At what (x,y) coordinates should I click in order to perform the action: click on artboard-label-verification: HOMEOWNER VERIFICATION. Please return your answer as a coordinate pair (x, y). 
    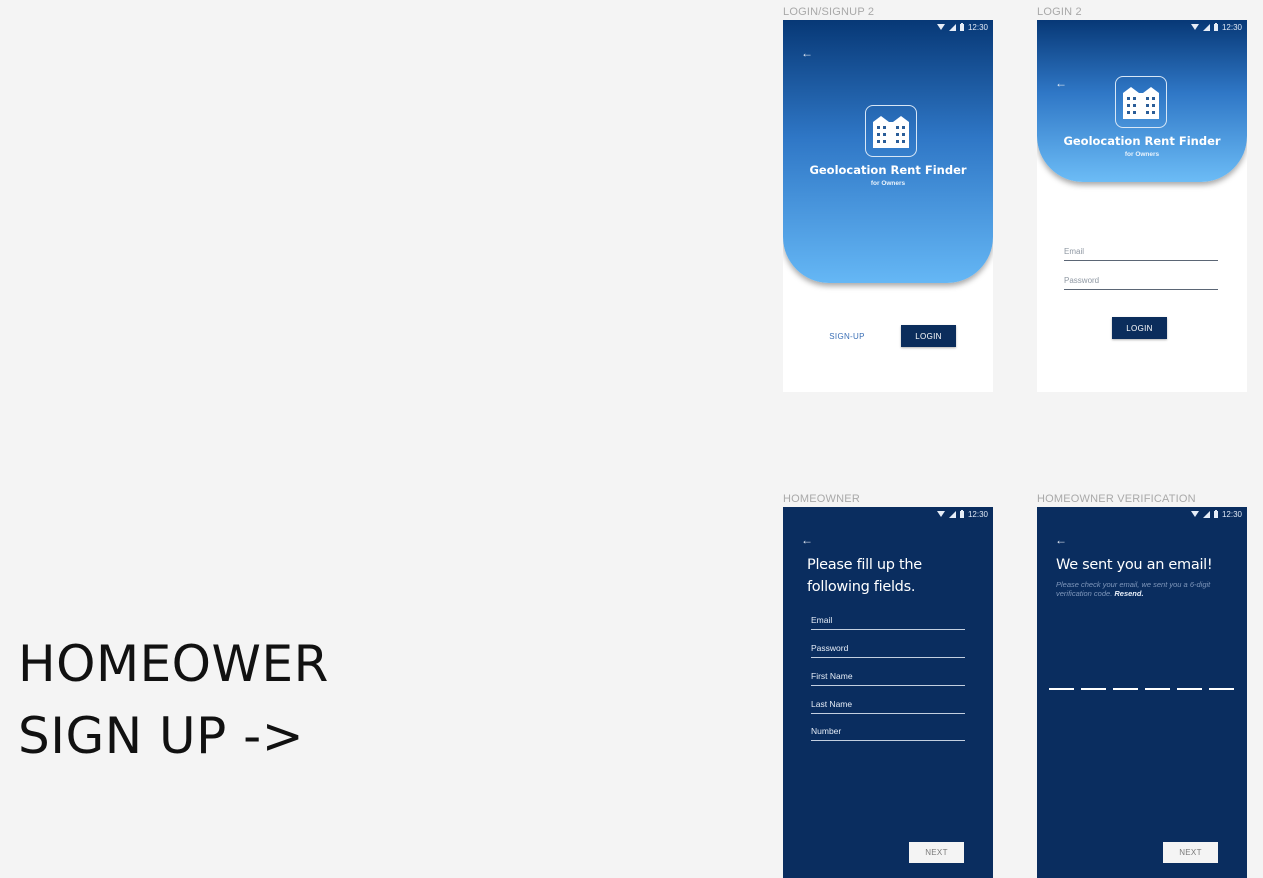
    Looking at the image, I should click on (1116, 499).